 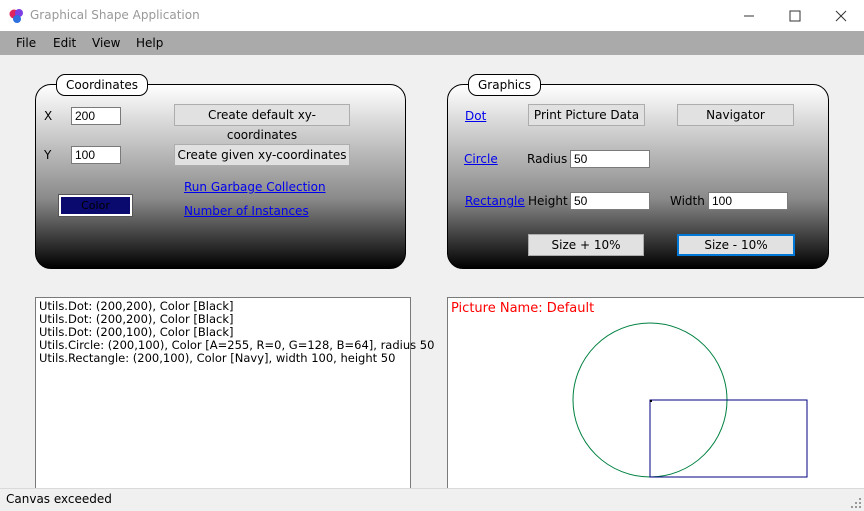 I want to click on size-decrease-button: Size - 10%, so click(x=736, y=245).